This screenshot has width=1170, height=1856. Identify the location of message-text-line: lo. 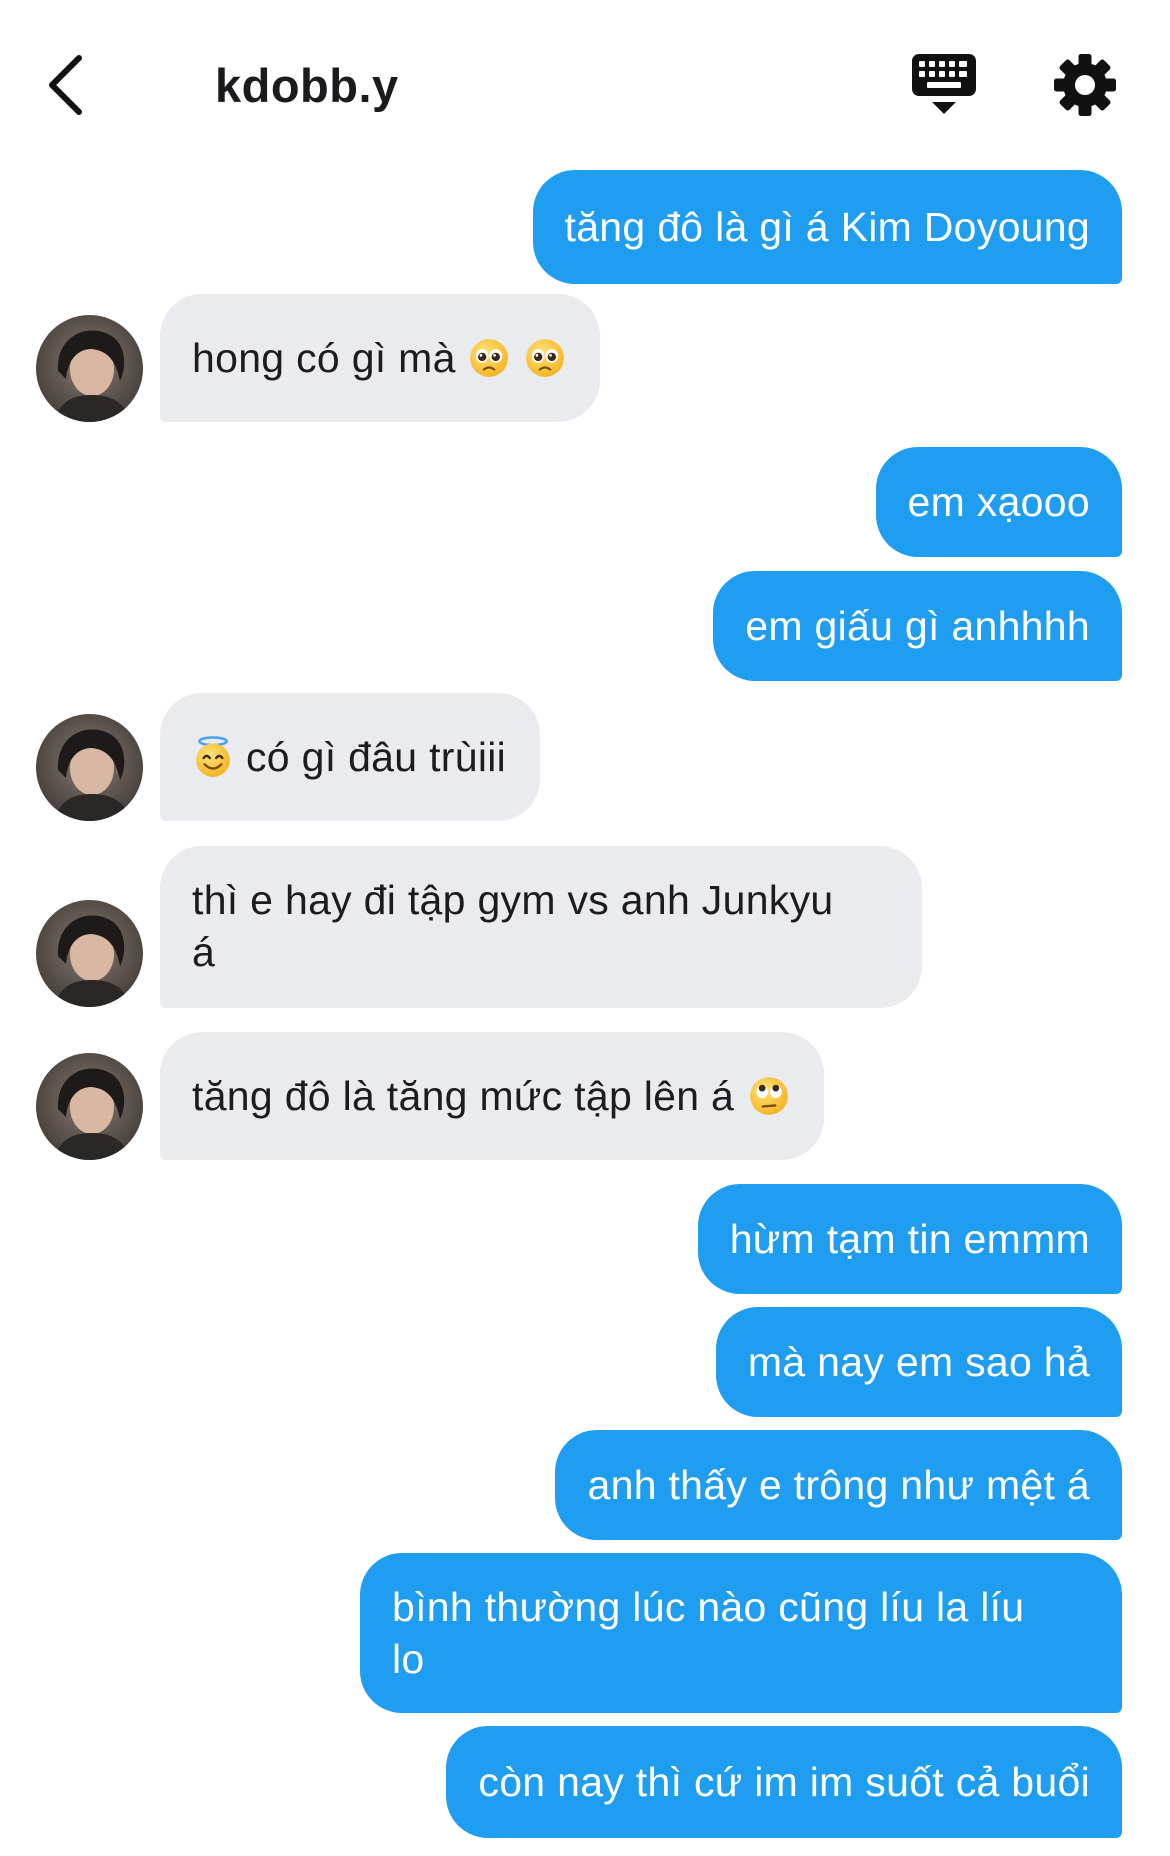
(408, 1659).